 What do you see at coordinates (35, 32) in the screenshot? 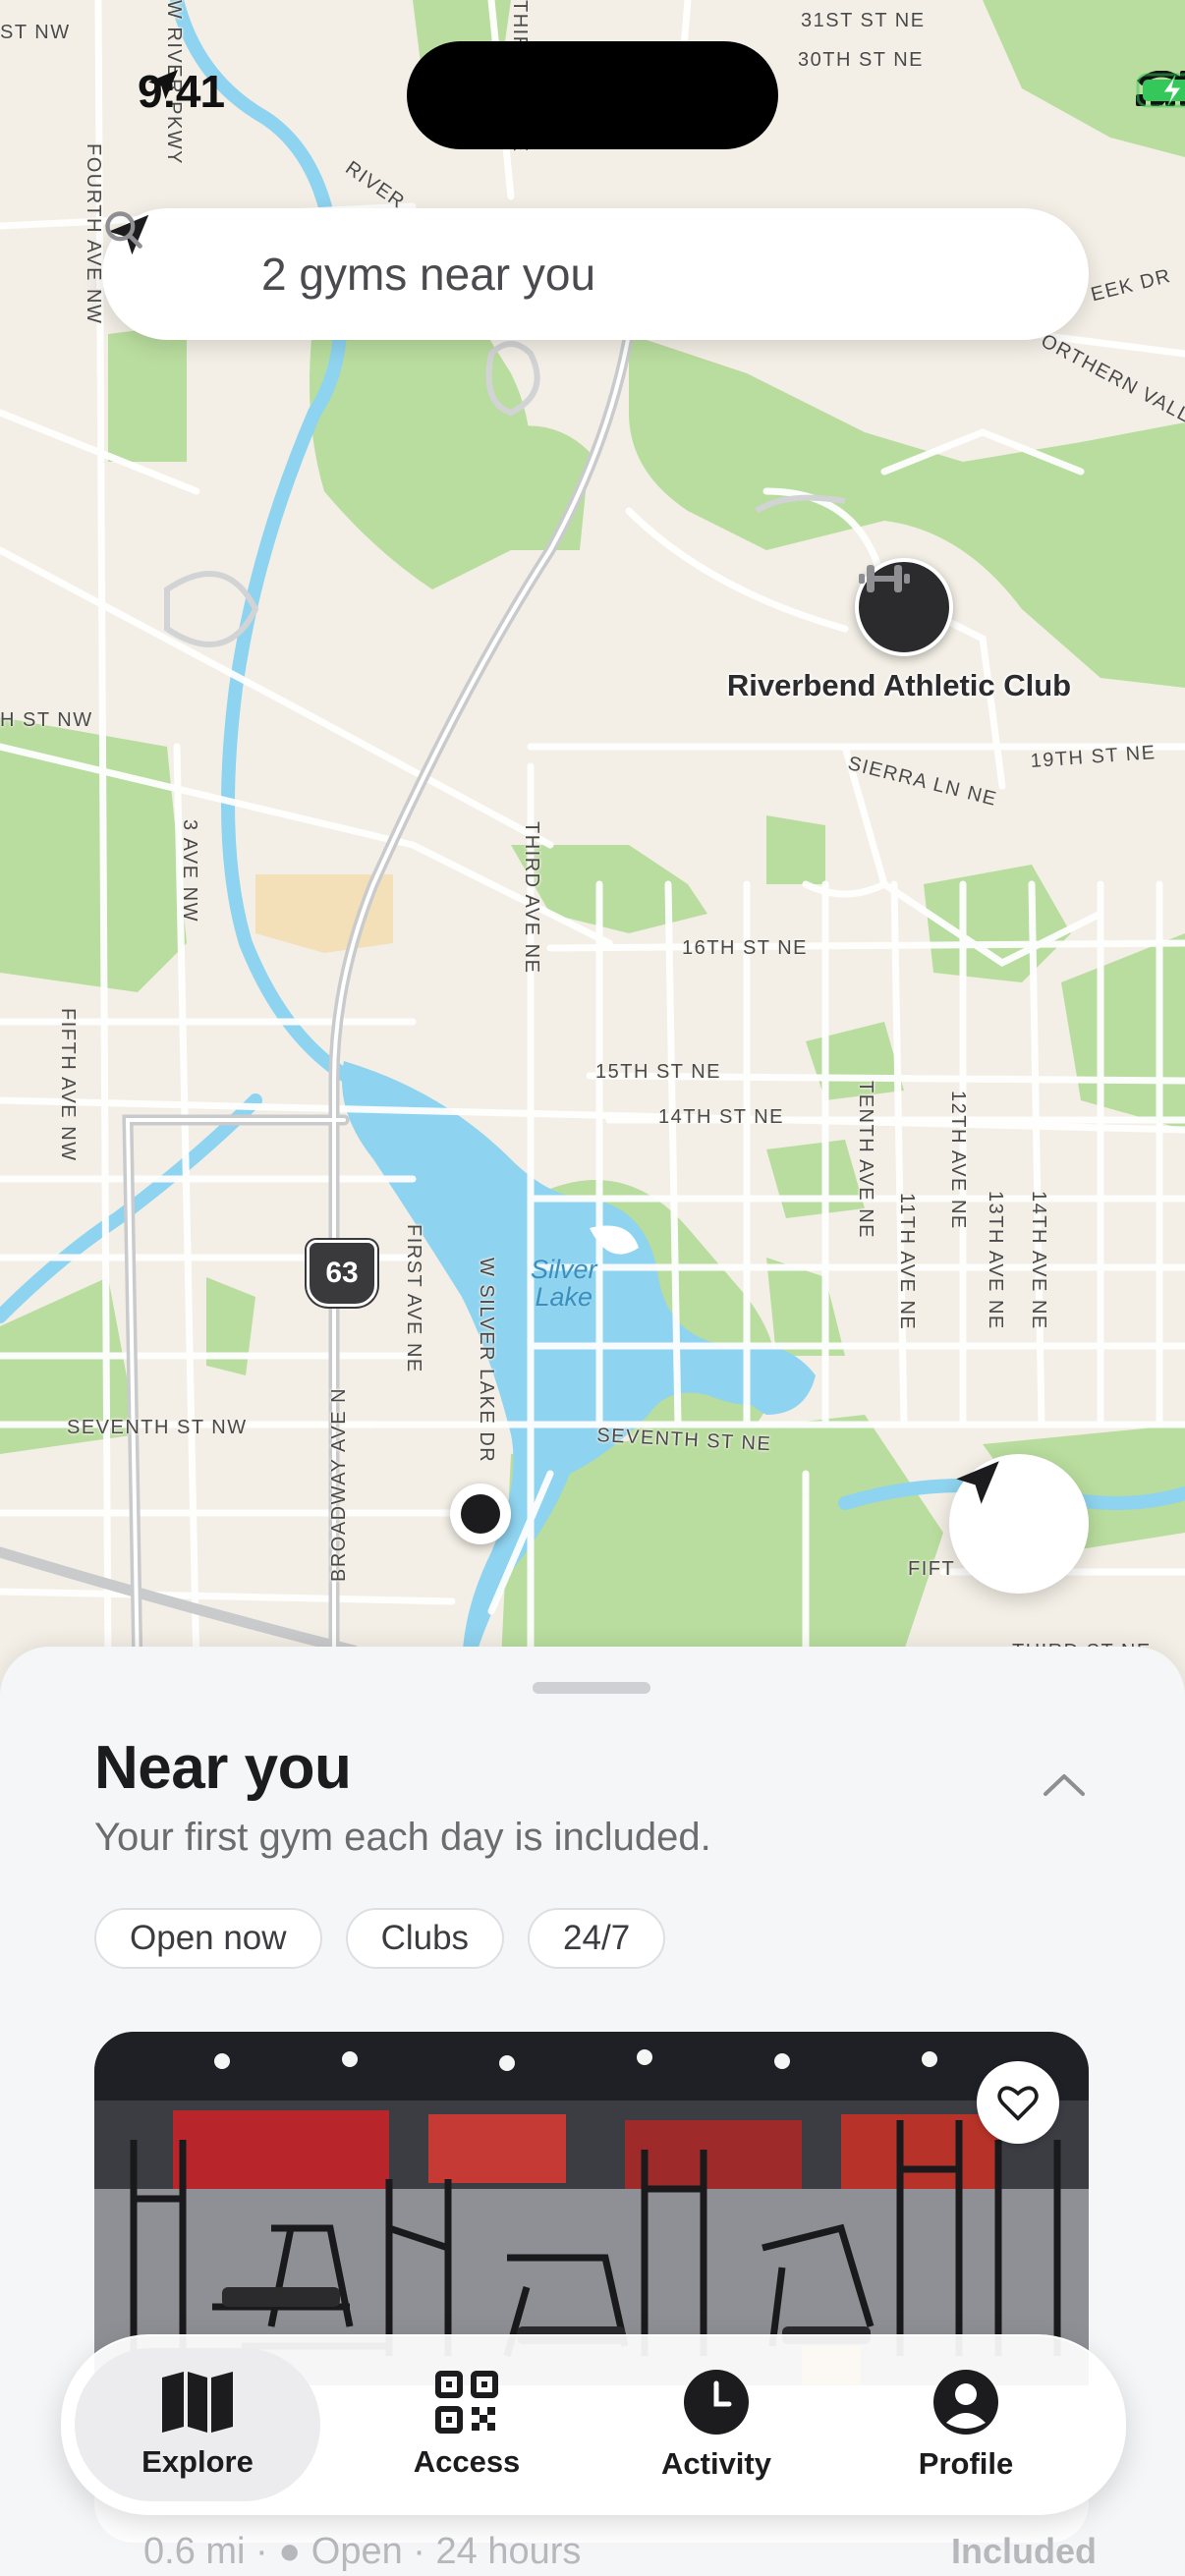
I see `street-label: ST NW` at bounding box center [35, 32].